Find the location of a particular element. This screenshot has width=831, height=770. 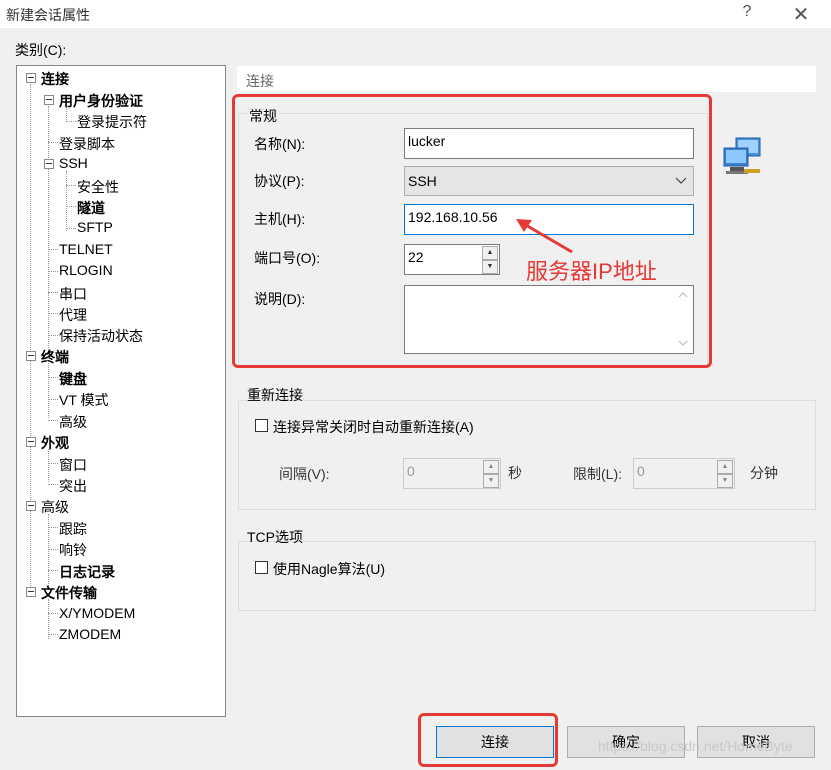

tree-item-tunnel: 隧道 is located at coordinates (91, 208).